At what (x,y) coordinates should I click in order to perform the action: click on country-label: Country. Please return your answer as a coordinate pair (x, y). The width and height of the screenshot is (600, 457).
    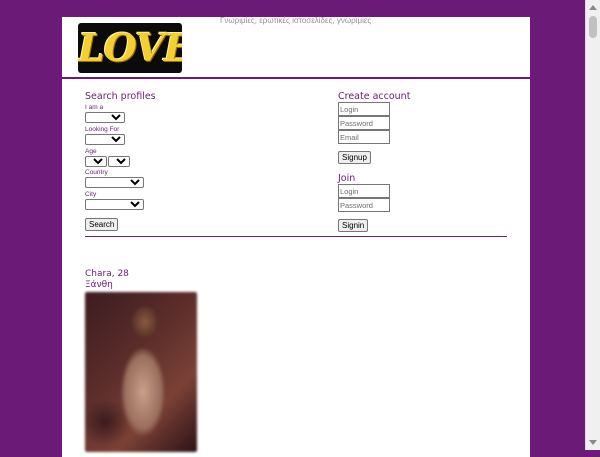
    Looking at the image, I should click on (96, 172).